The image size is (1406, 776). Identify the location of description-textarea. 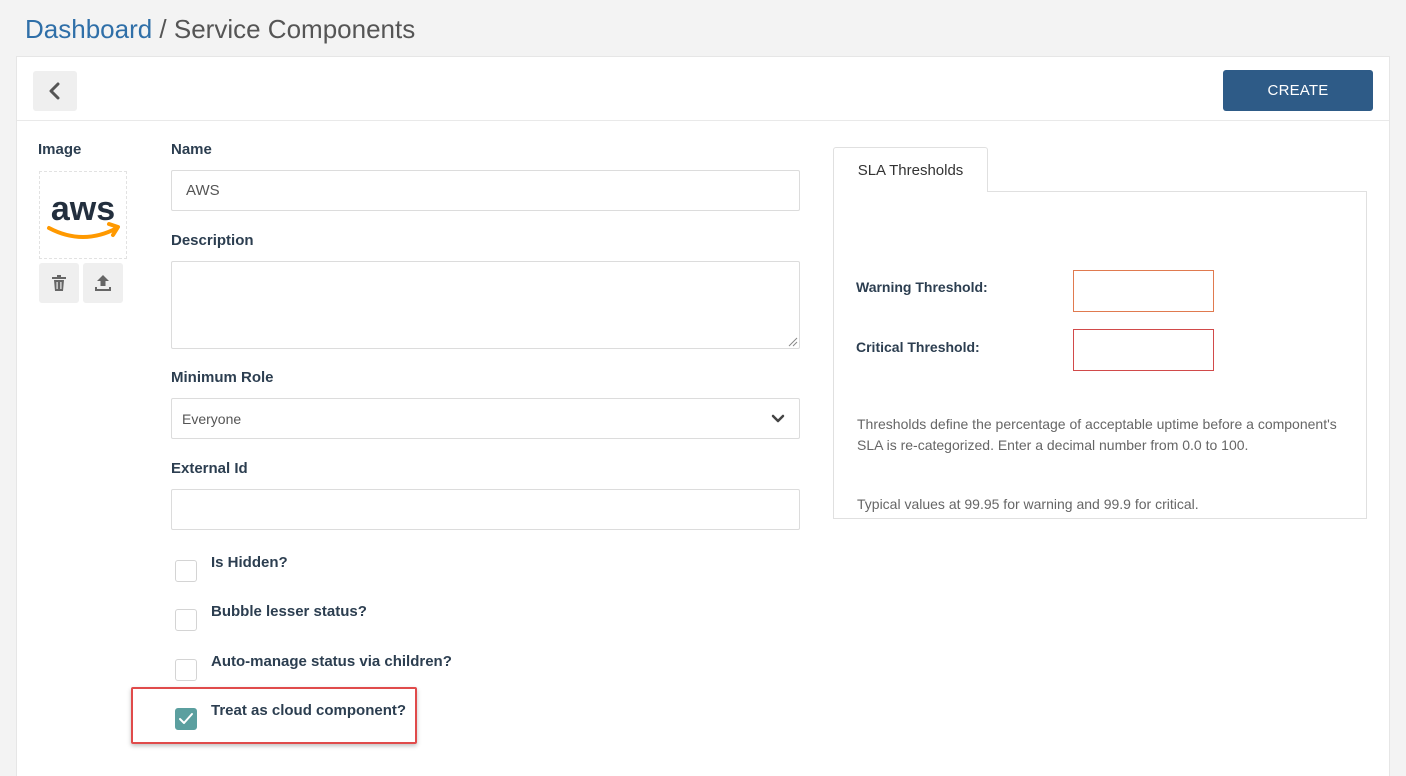
(485, 305).